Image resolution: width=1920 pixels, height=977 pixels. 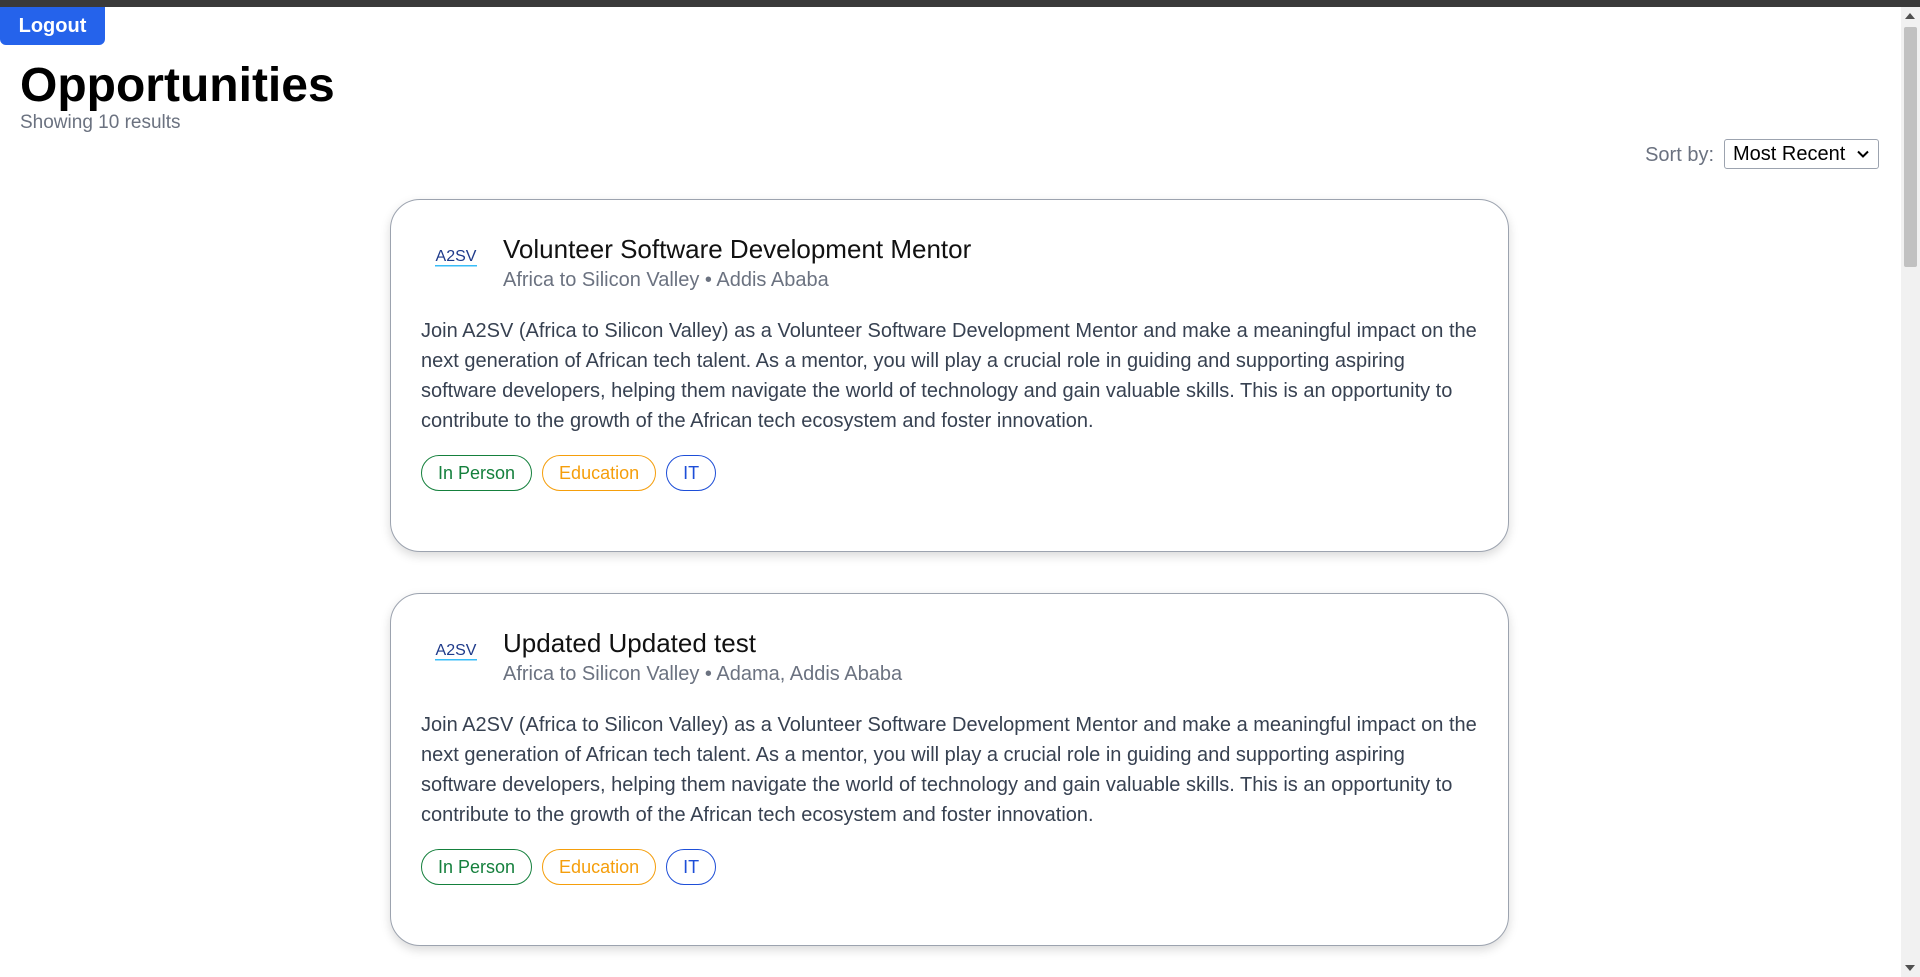 I want to click on card-subtitle: Africa to Silicon Valley • Addis Ababa, so click(x=666, y=280).